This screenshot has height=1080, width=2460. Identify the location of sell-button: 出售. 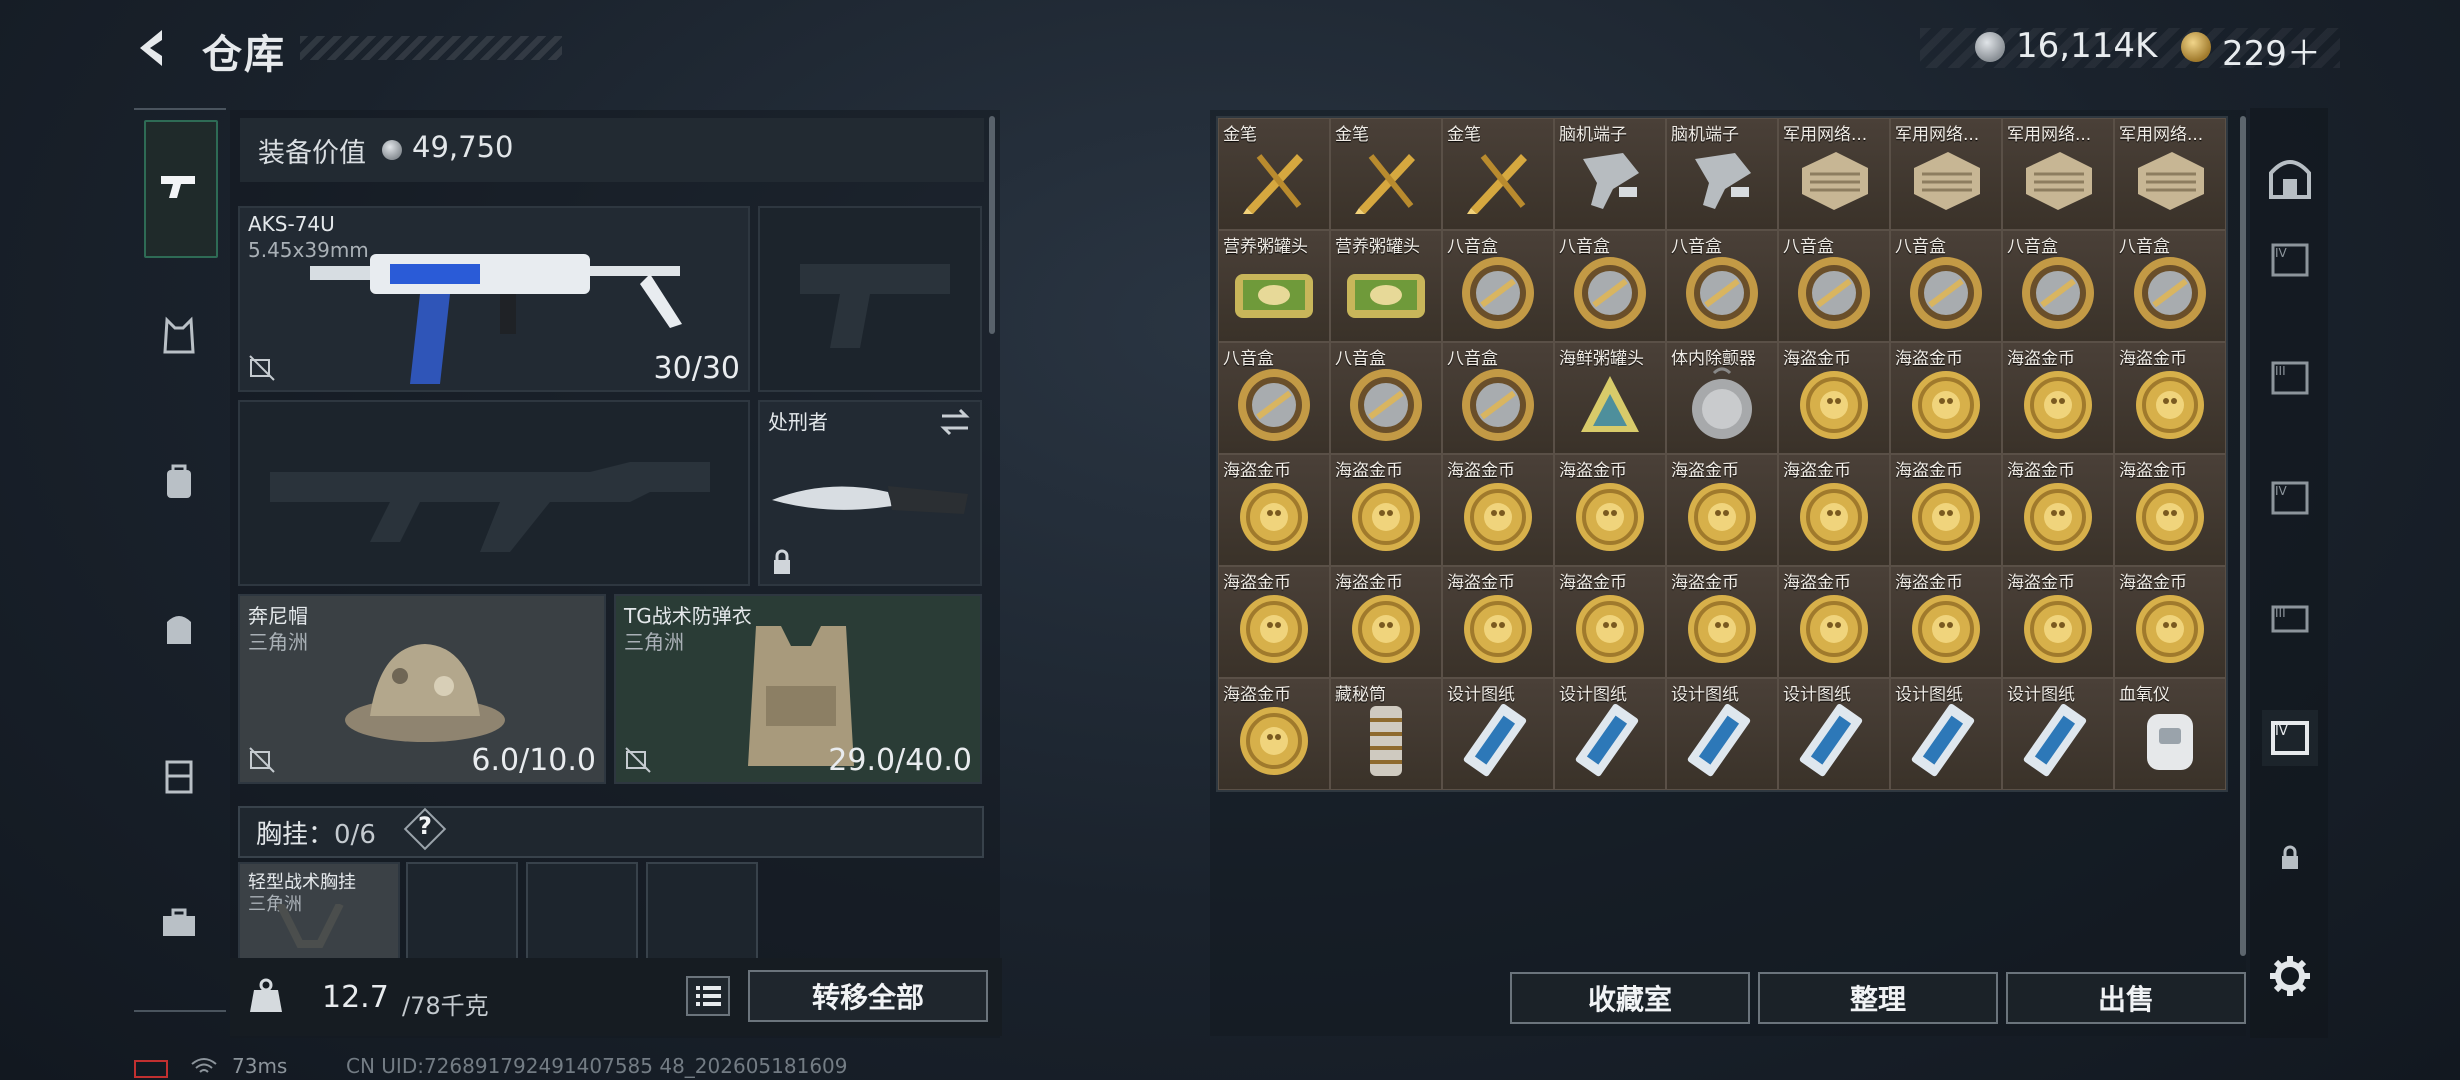
(2126, 998).